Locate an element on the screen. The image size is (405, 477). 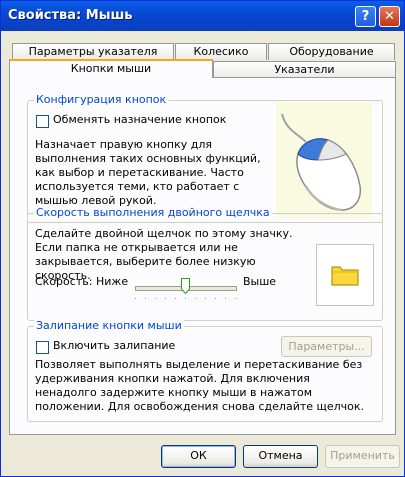
group-title: Конфигурация кнопок is located at coordinates (101, 99).